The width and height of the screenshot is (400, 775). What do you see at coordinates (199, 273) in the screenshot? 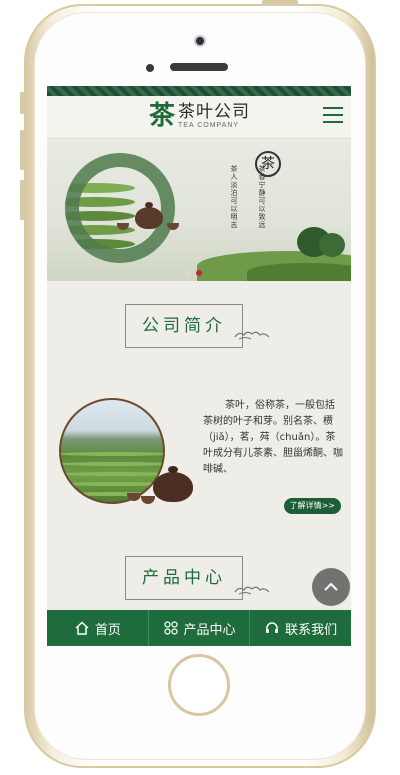
I see `carousel-dot-active` at bounding box center [199, 273].